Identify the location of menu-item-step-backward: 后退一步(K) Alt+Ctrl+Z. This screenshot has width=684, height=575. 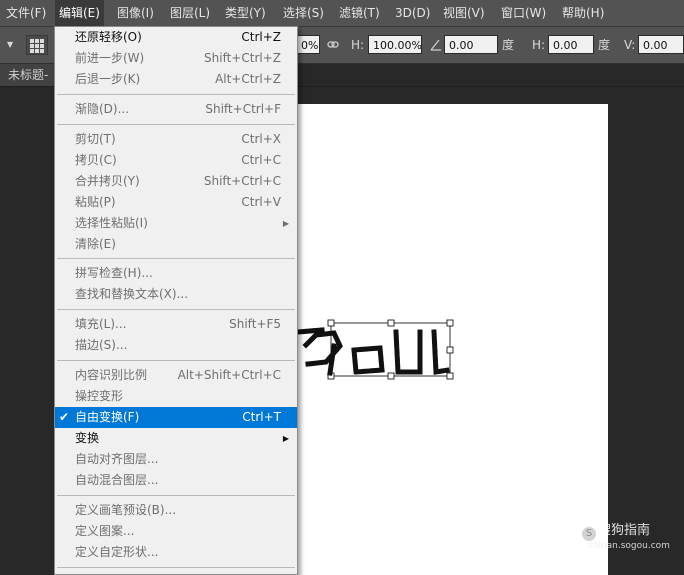
(176, 79).